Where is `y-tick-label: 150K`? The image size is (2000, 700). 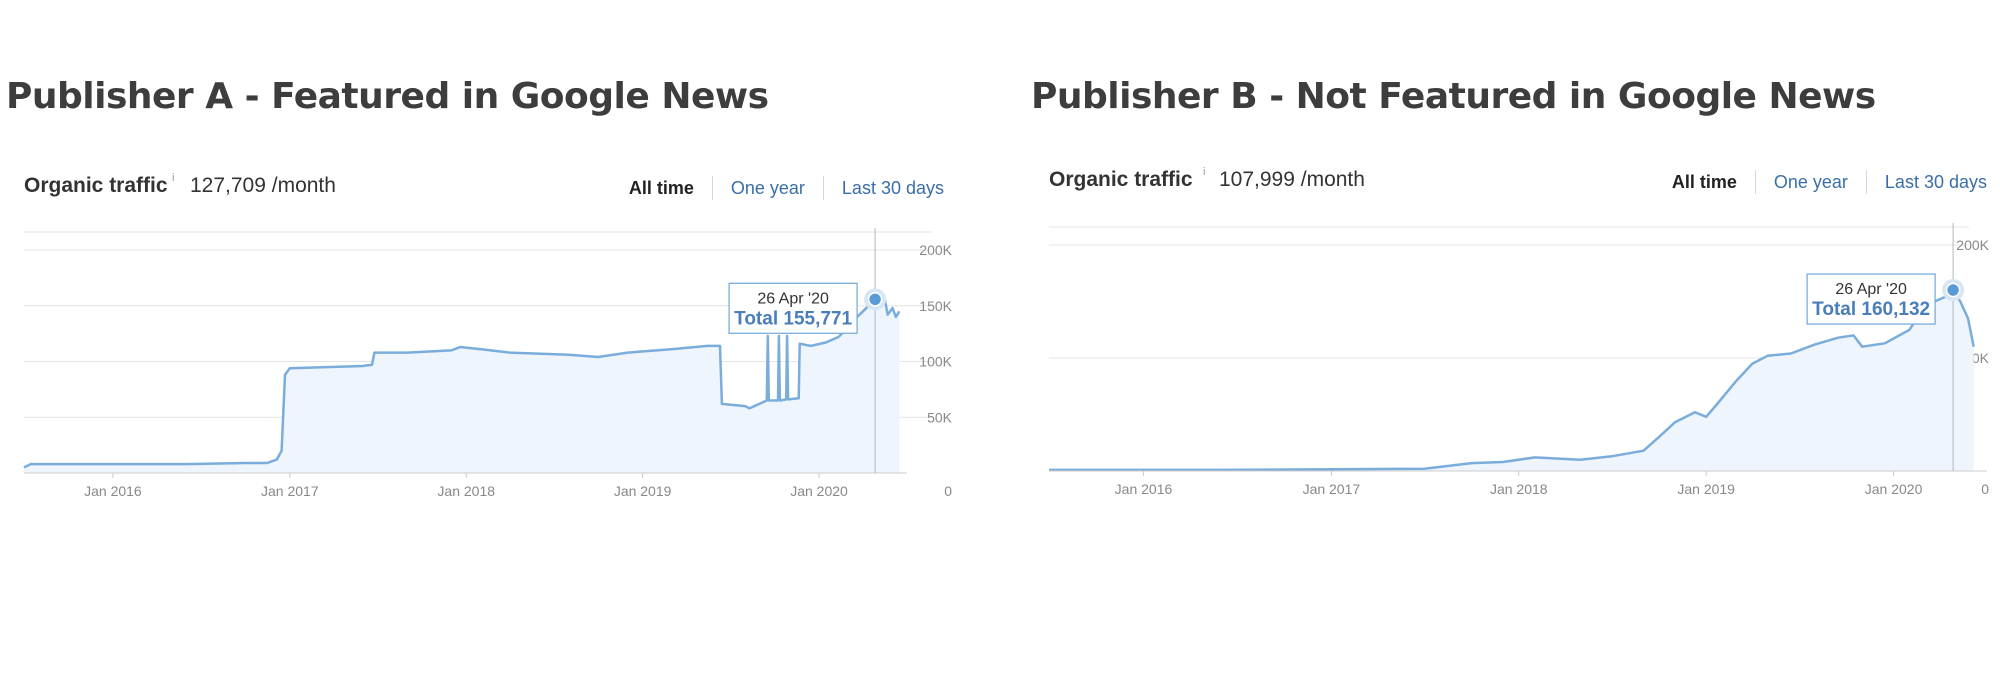 y-tick-label: 150K is located at coordinates (935, 306).